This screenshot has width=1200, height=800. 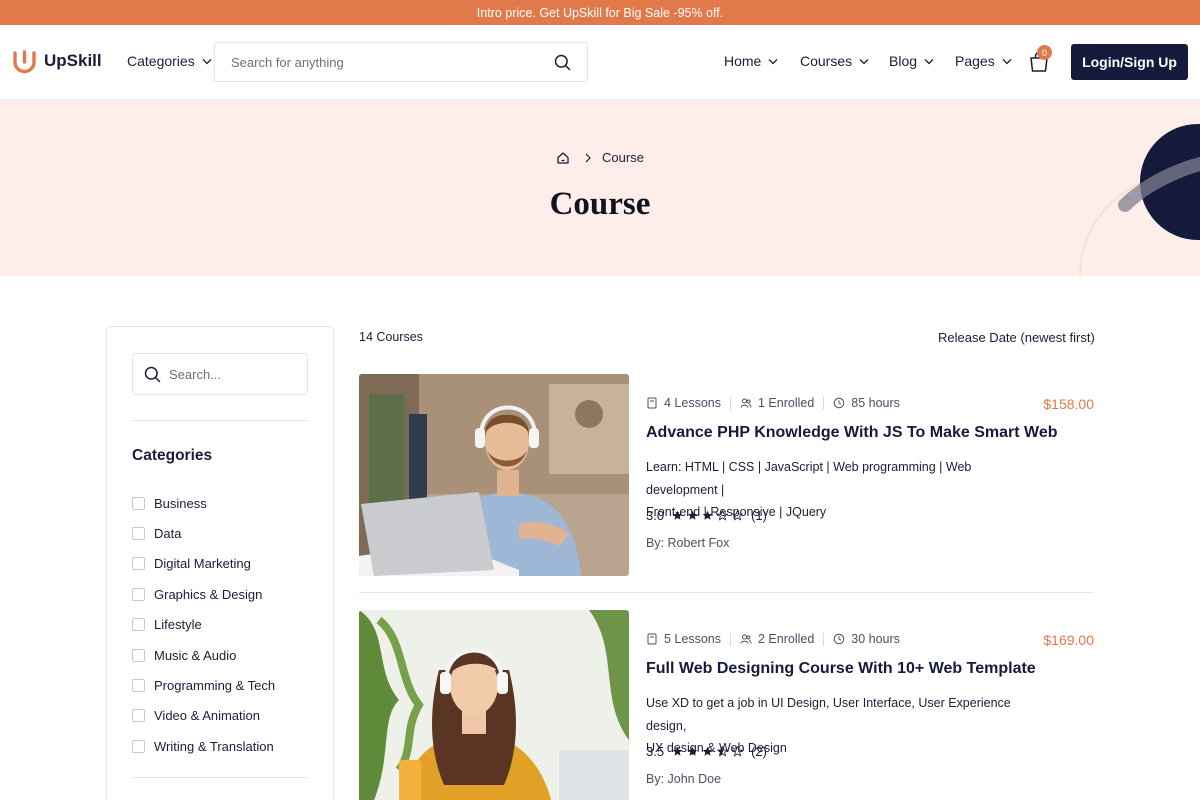 I want to click on category-filter-video-animation: Video & Animation, so click(x=203, y=716).